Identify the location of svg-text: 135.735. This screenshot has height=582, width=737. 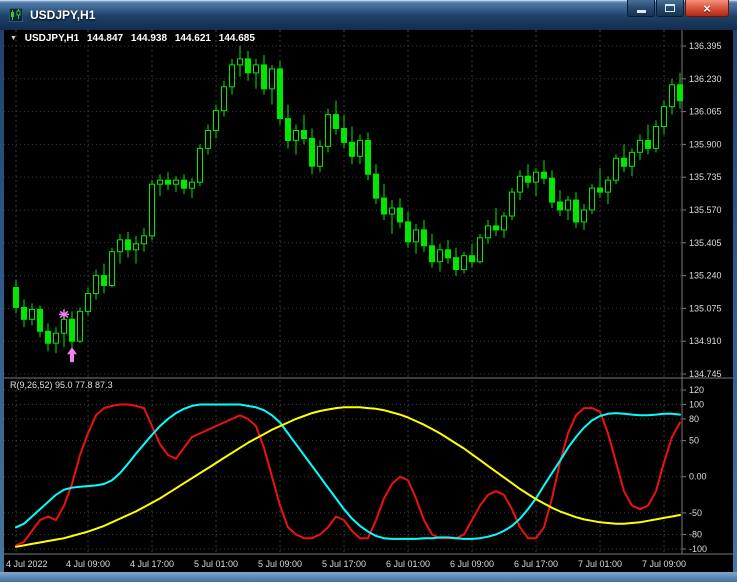
(705, 177).